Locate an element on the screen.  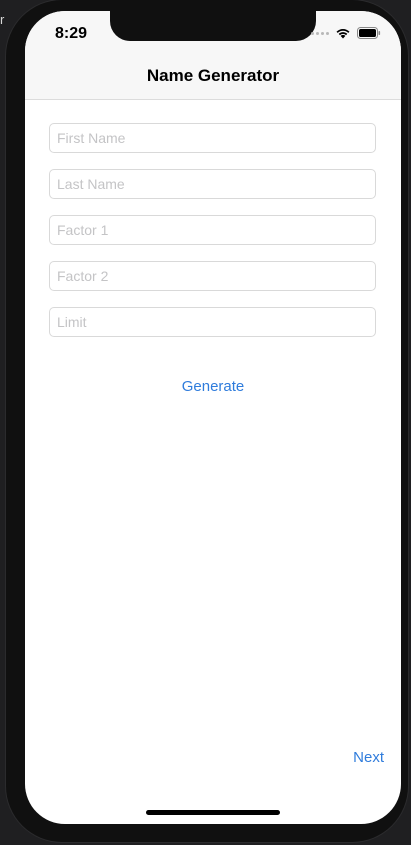
device-notch is located at coordinates (213, 26).